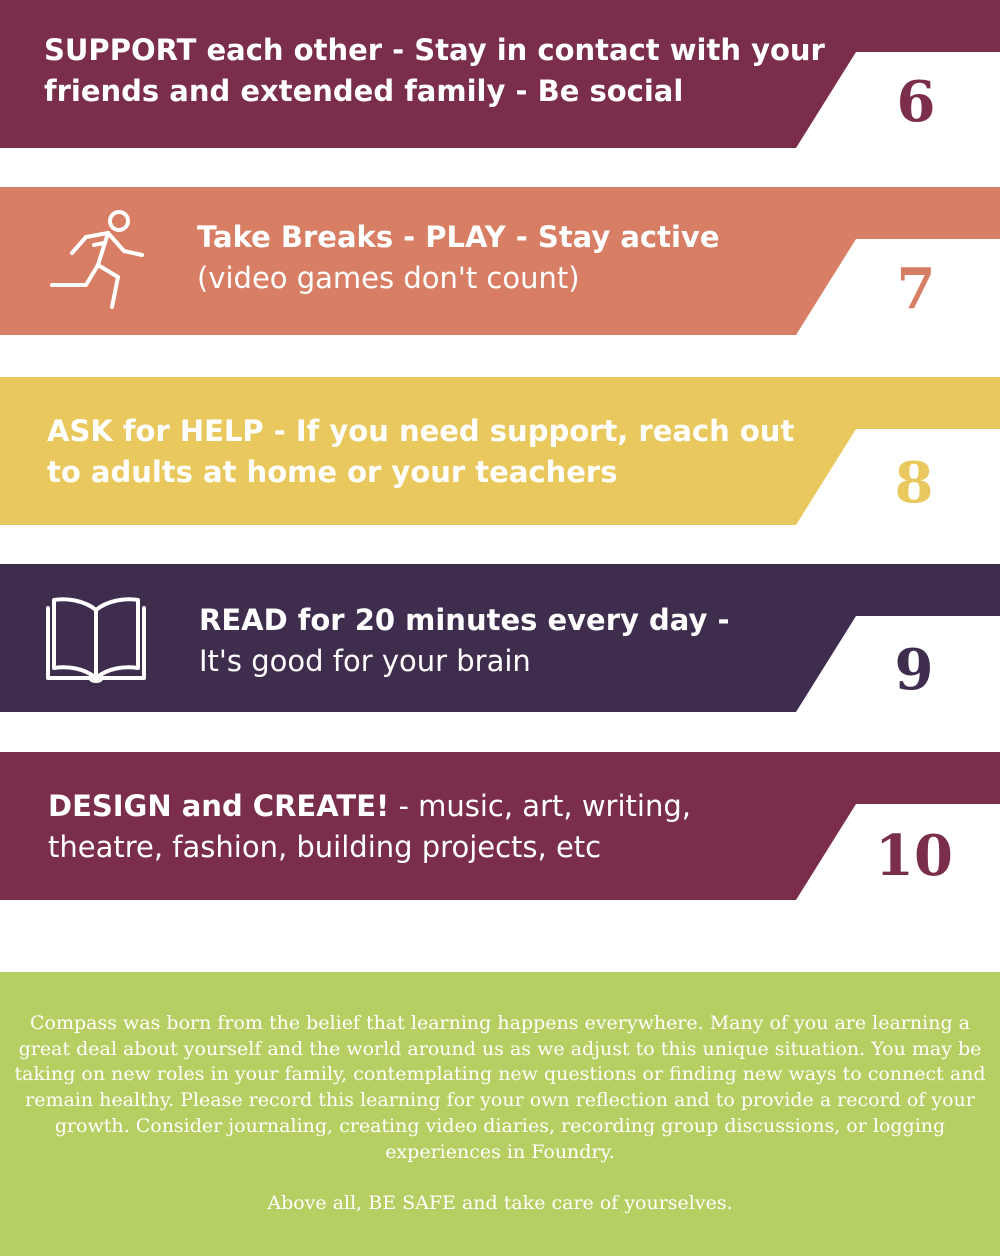  Describe the element at coordinates (916, 289) in the screenshot. I see `item-7-number: 7` at that location.